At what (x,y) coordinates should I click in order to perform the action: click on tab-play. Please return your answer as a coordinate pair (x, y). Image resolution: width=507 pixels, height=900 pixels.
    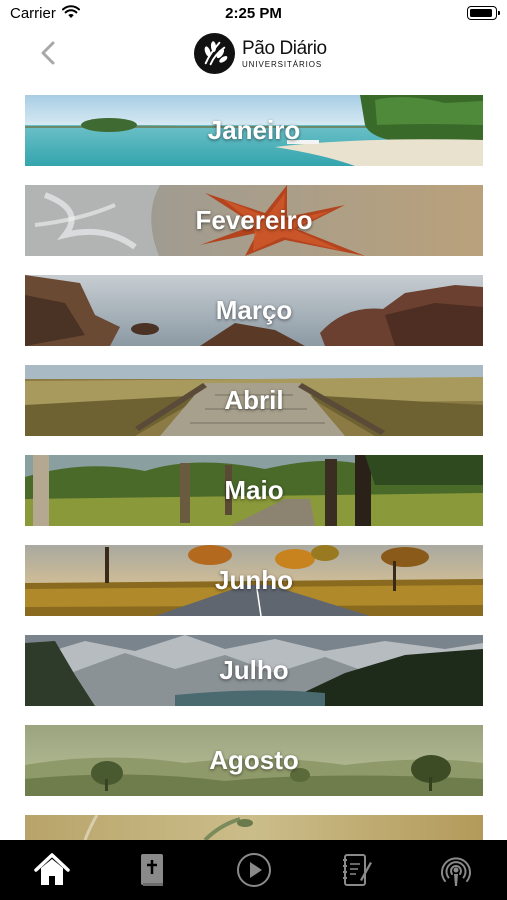
    Looking at the image, I should click on (254, 870).